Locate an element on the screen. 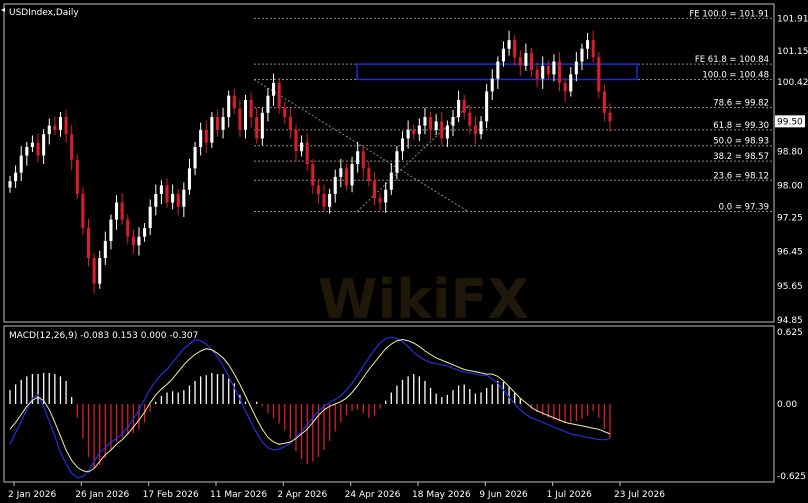 This screenshot has height=503, width=808. fib-level-label: FE 100.0 = 101.91 is located at coordinates (729, 14).